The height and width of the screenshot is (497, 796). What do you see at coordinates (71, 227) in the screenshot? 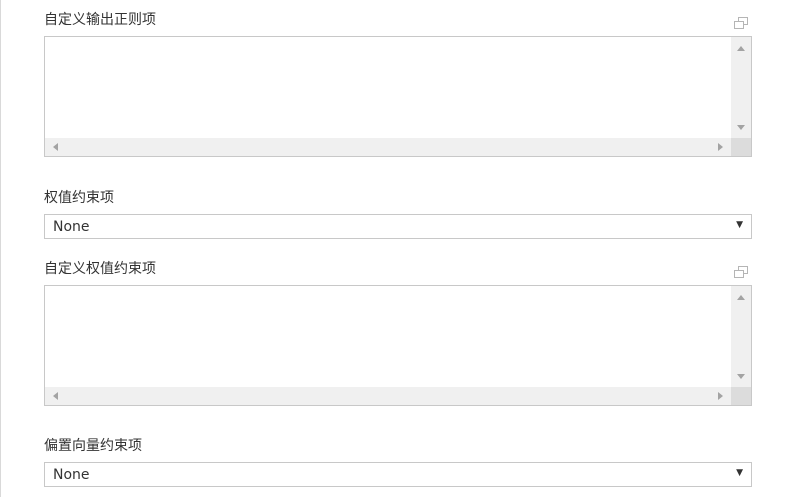
I see `weight-constraint-value: None` at bounding box center [71, 227].